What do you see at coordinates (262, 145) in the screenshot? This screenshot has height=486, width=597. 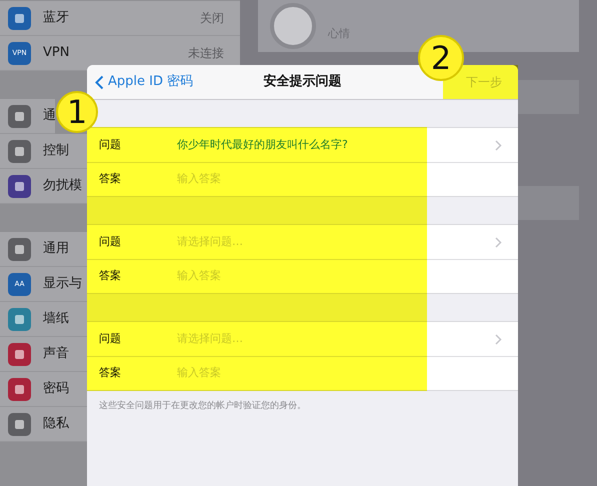 I see `question-value: 你少年时代最好的朋友叫什么名字?` at bounding box center [262, 145].